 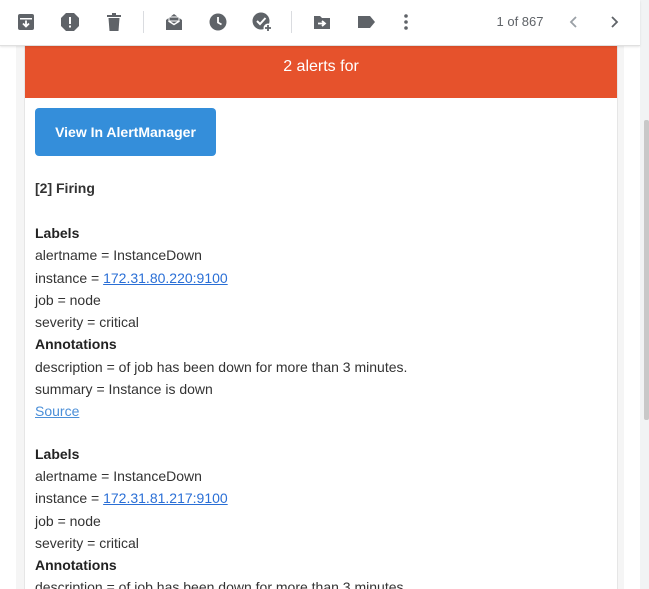 What do you see at coordinates (174, 22) in the screenshot?
I see `mark-unread-icon` at bounding box center [174, 22].